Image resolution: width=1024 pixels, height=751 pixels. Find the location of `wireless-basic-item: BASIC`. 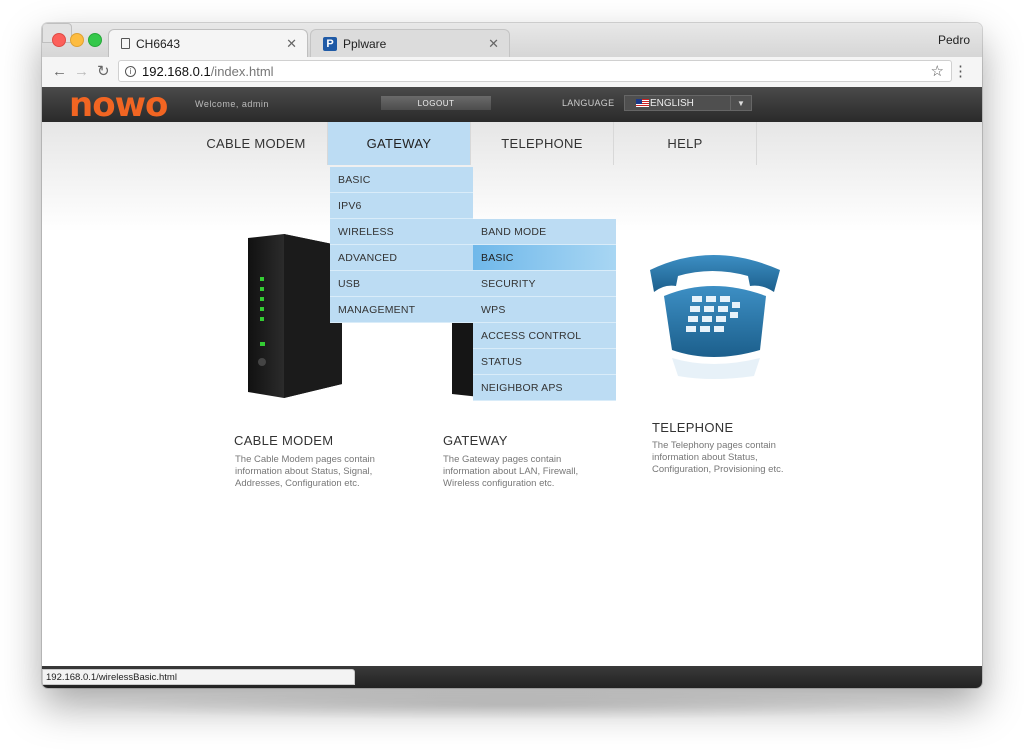

wireless-basic-item: BASIC is located at coordinates (544, 258).